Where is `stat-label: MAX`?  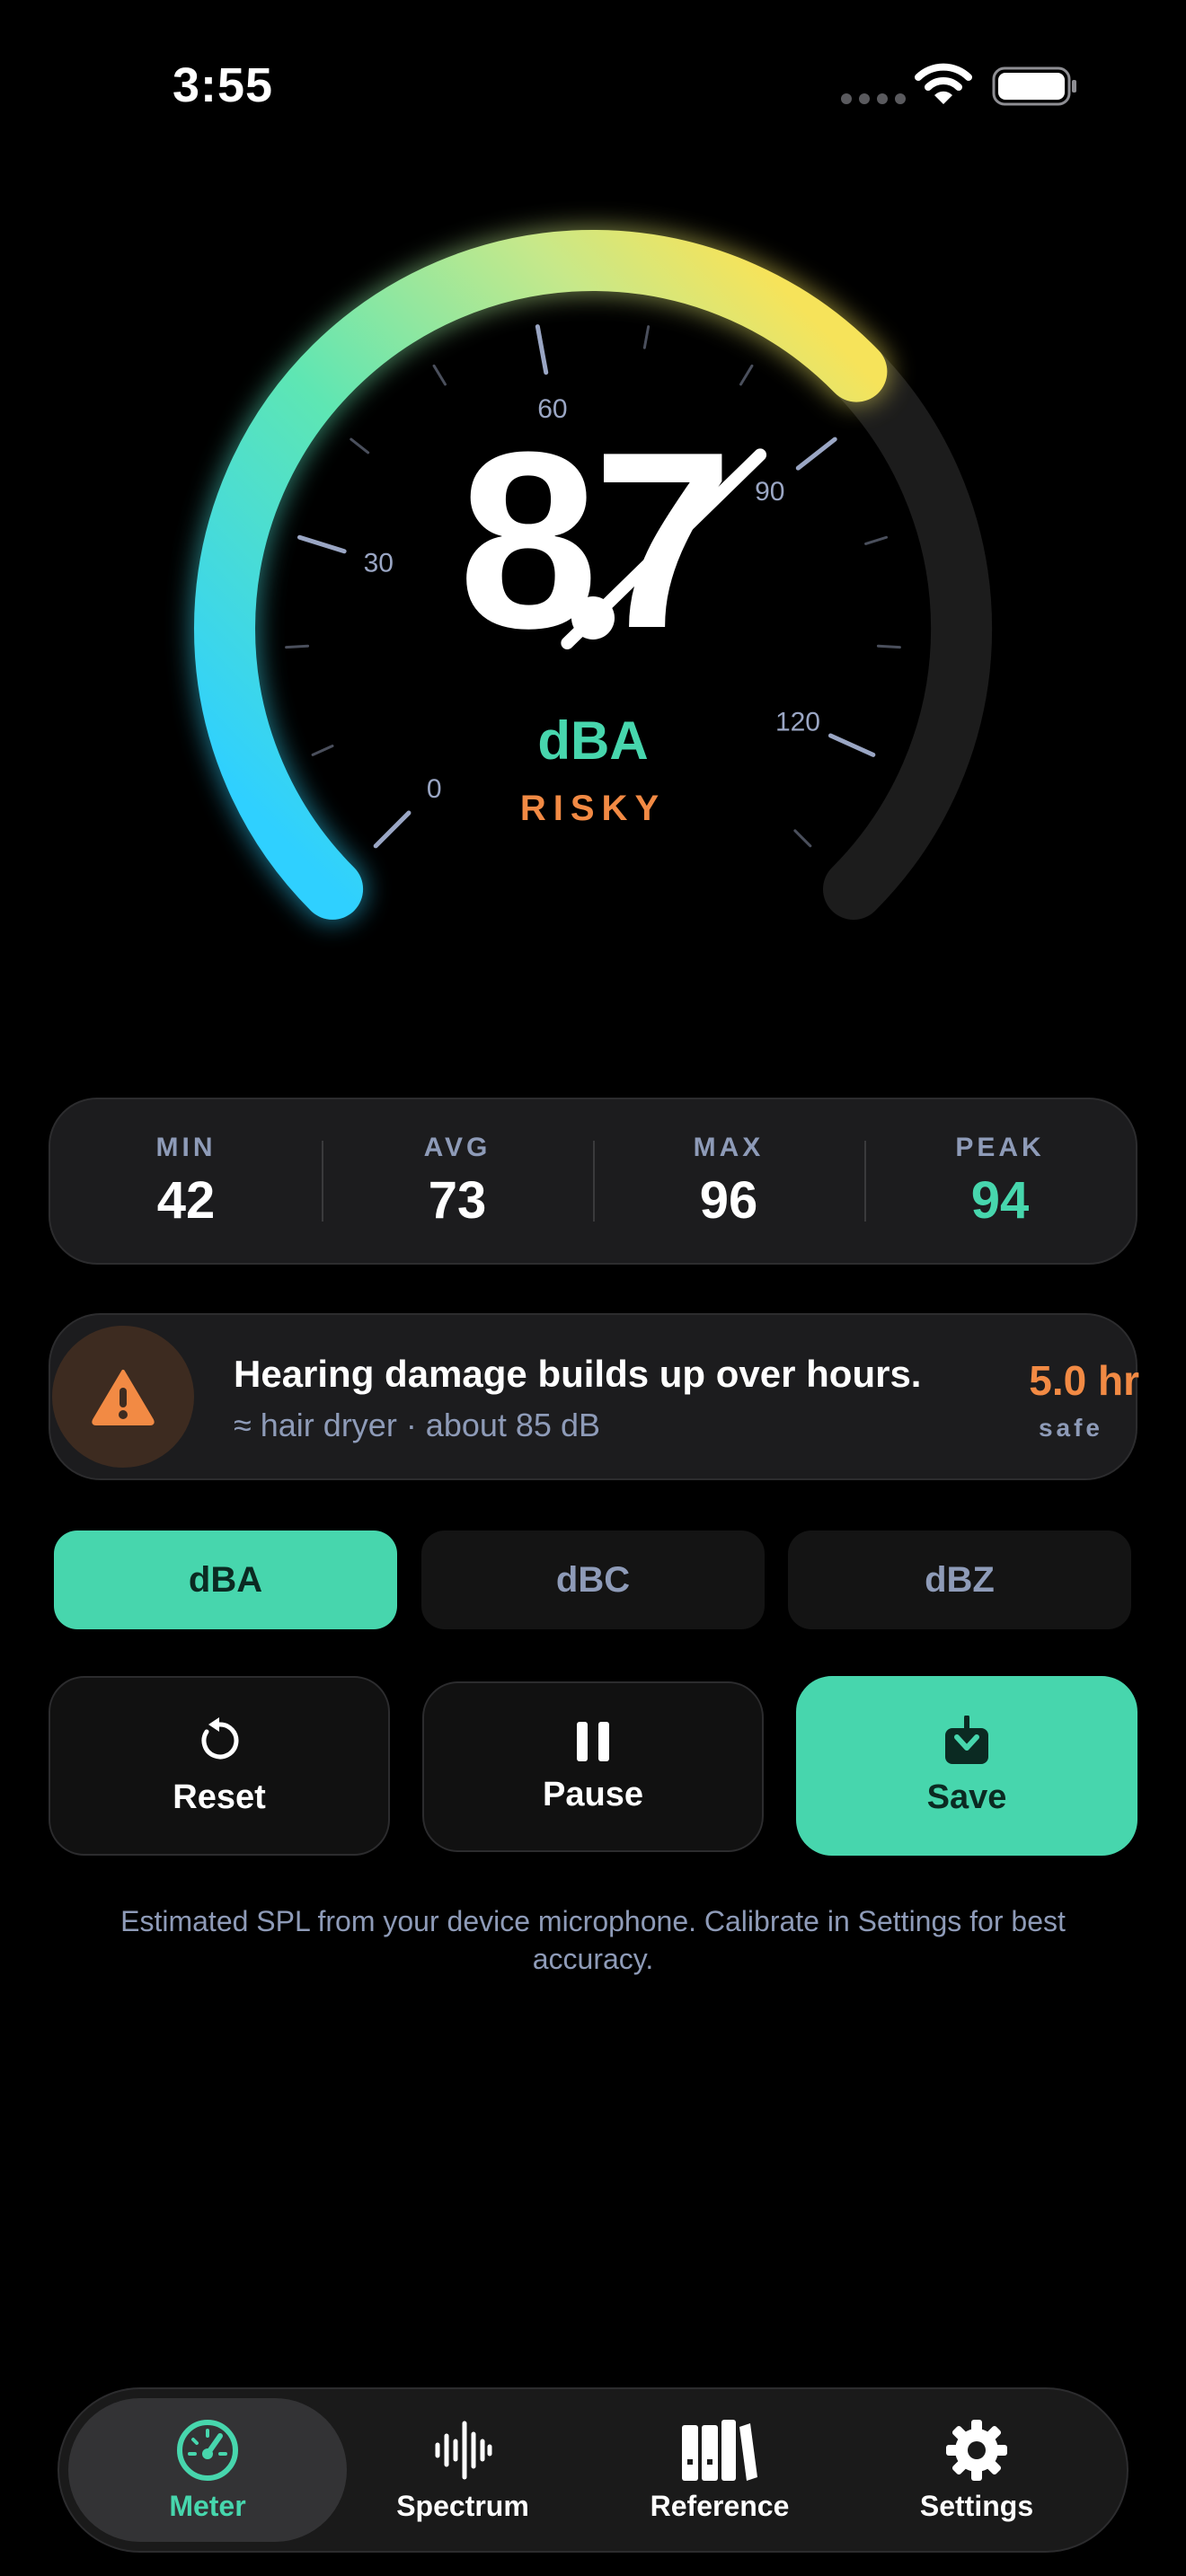
stat-label: MAX is located at coordinates (729, 1147).